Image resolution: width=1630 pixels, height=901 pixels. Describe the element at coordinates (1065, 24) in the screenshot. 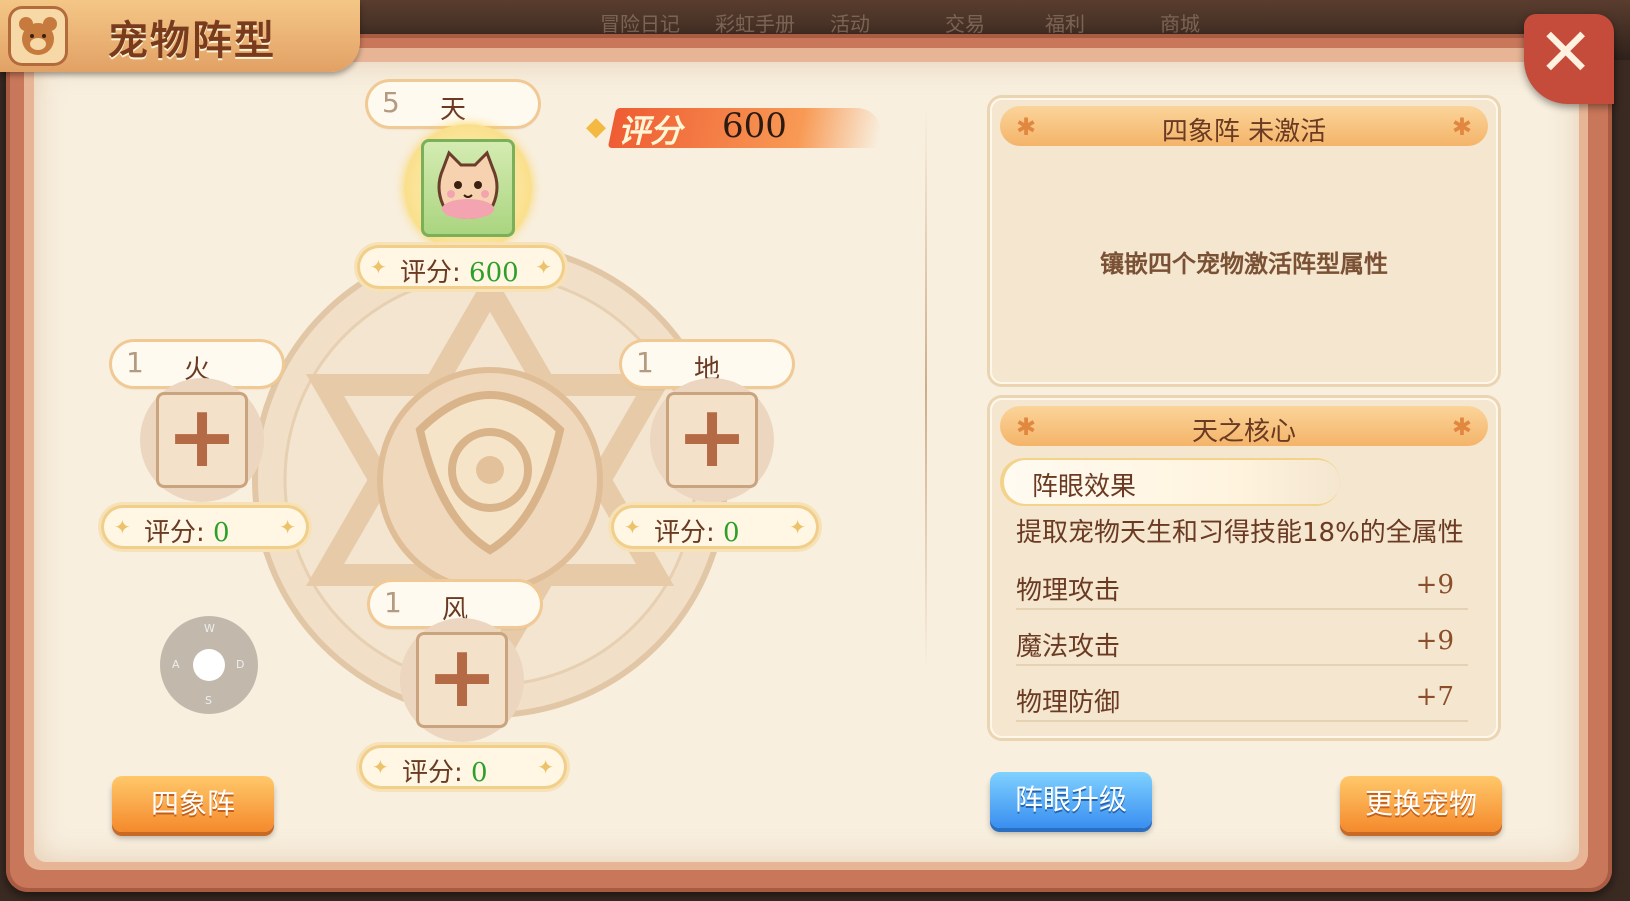

I see `bg-menu-item: 福利` at that location.